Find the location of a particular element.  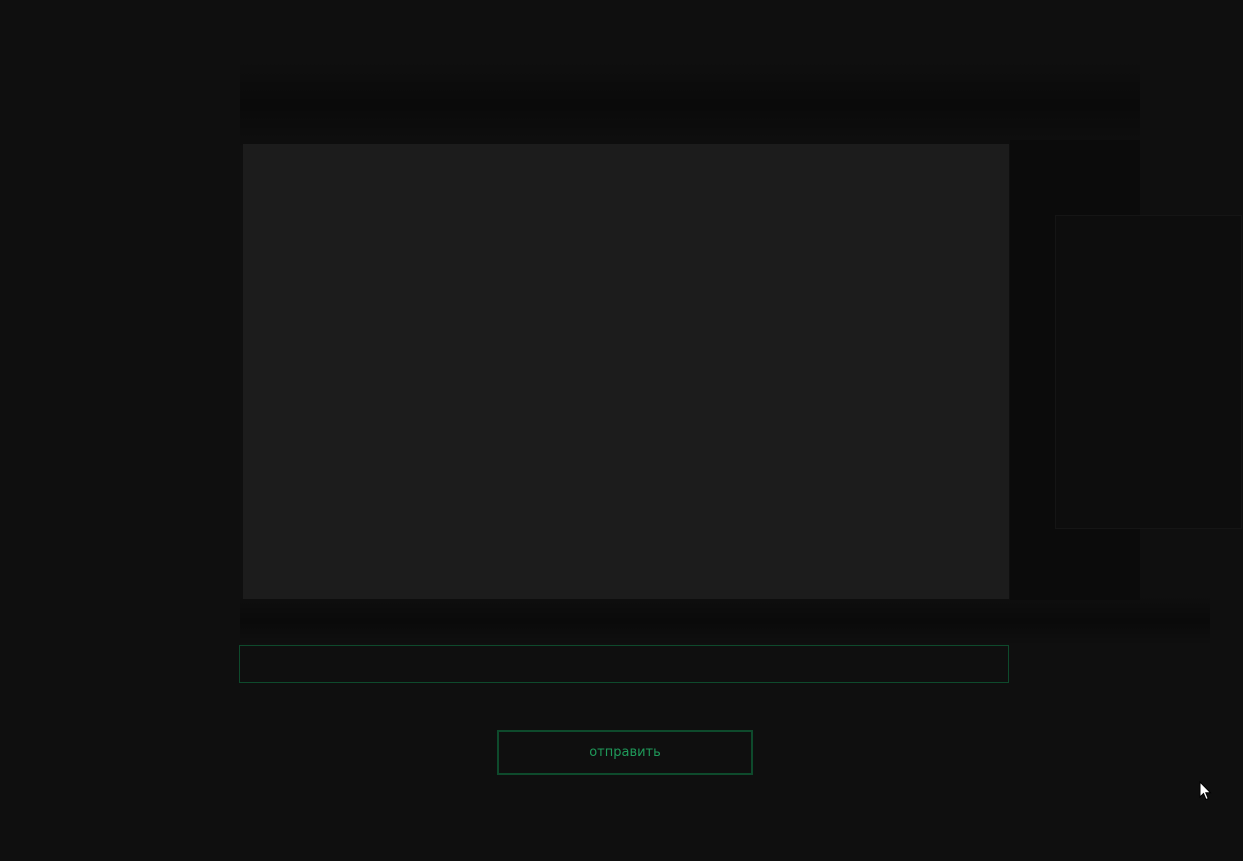

background-artifact-bottom is located at coordinates (725, 621).